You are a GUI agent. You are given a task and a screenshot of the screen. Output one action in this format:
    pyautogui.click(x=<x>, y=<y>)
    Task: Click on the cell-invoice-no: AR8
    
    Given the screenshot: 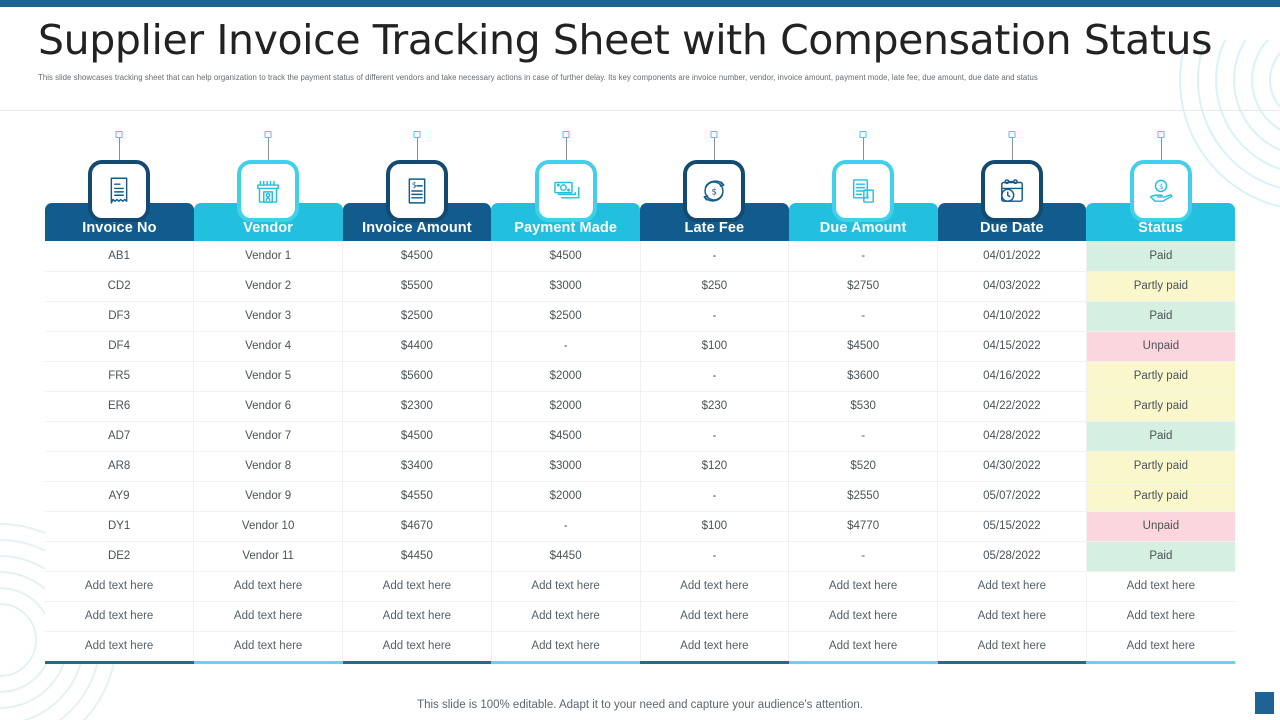 What is the action you would take?
    pyautogui.click(x=120, y=466)
    